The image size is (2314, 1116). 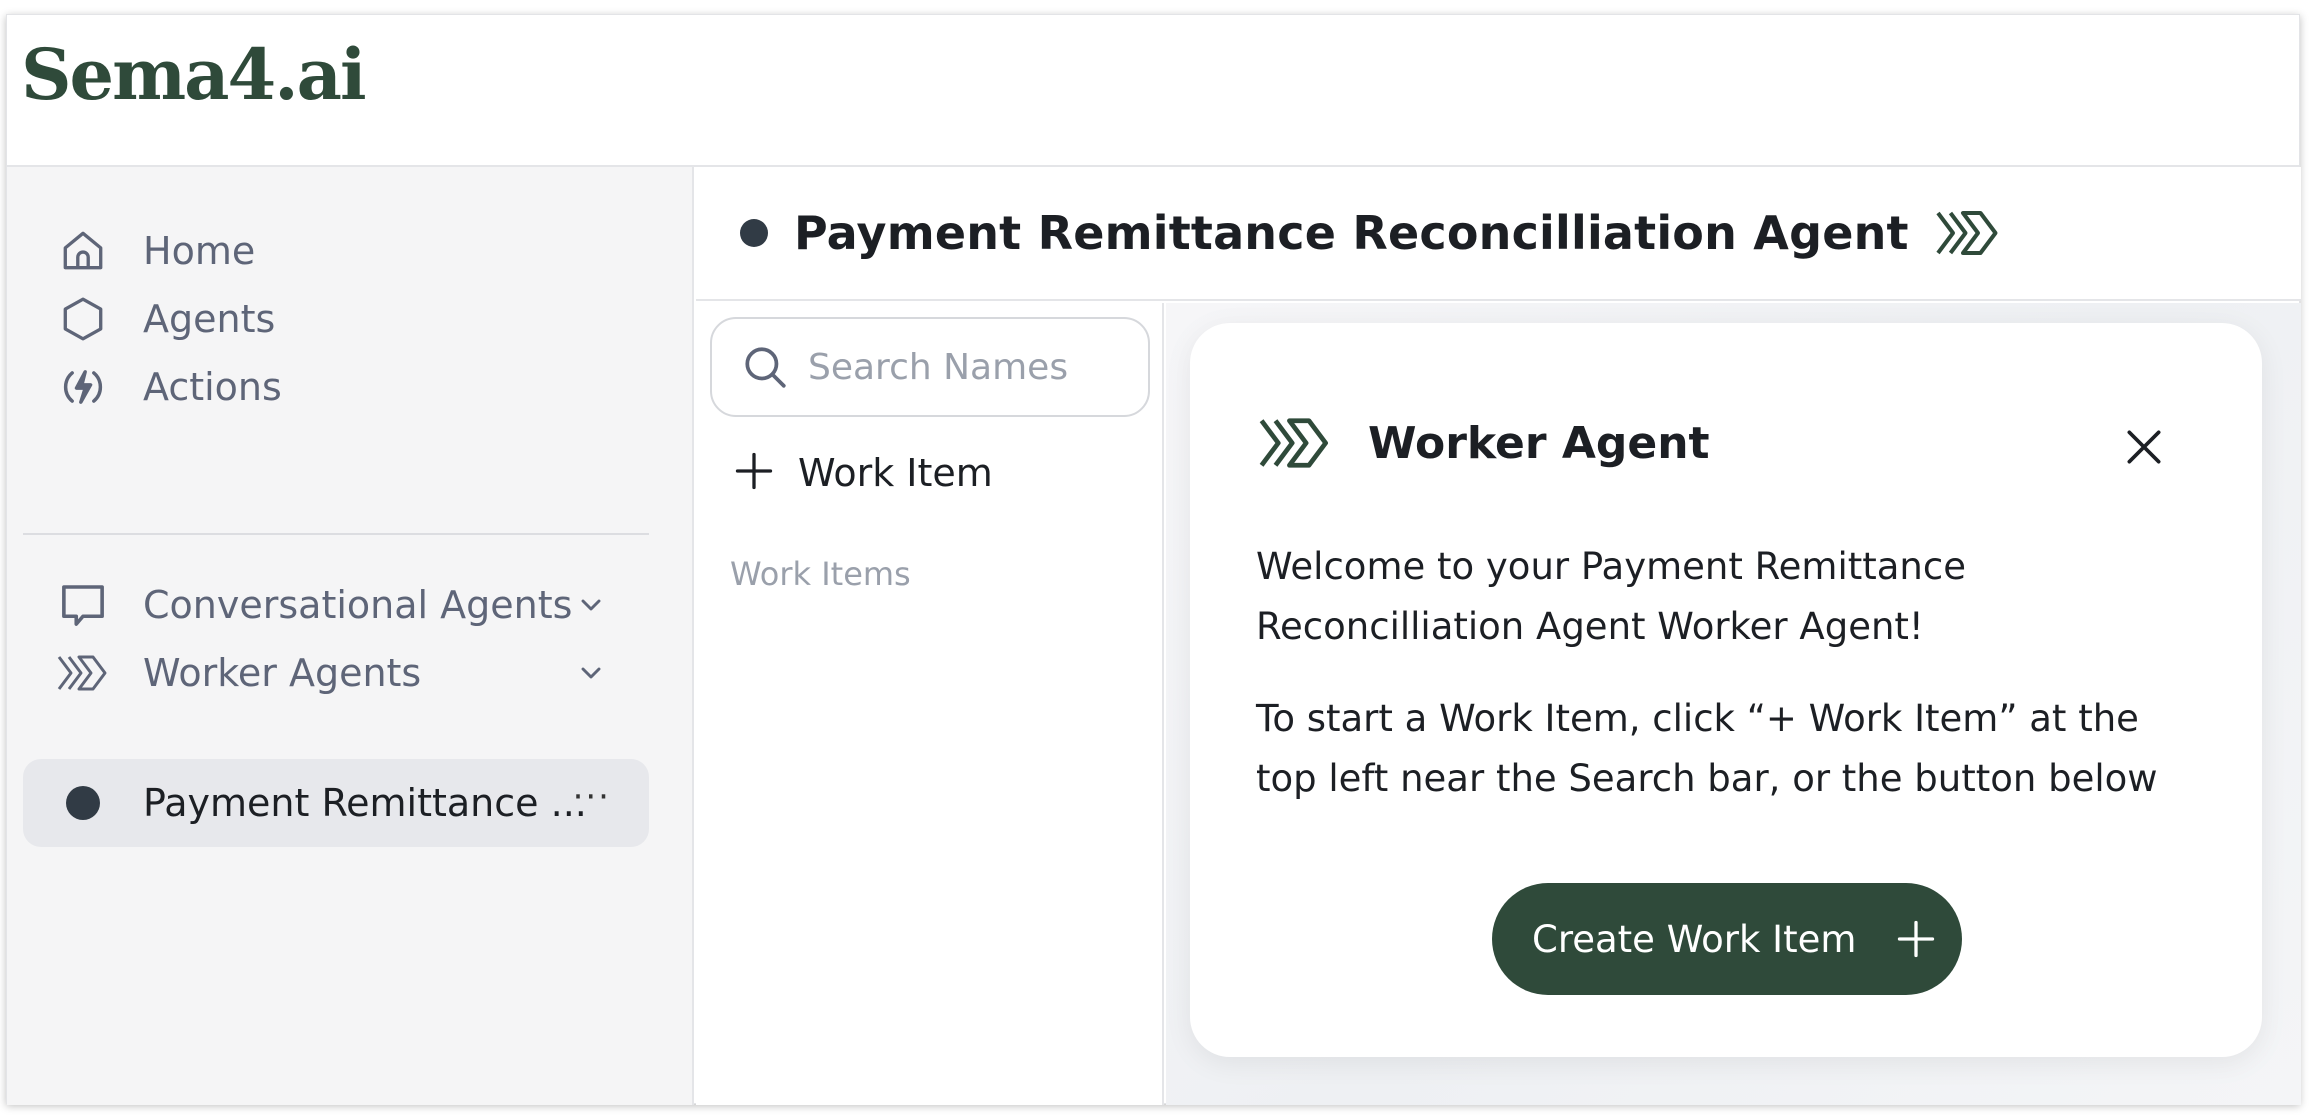 I want to click on close-icon, so click(x=2144, y=447).